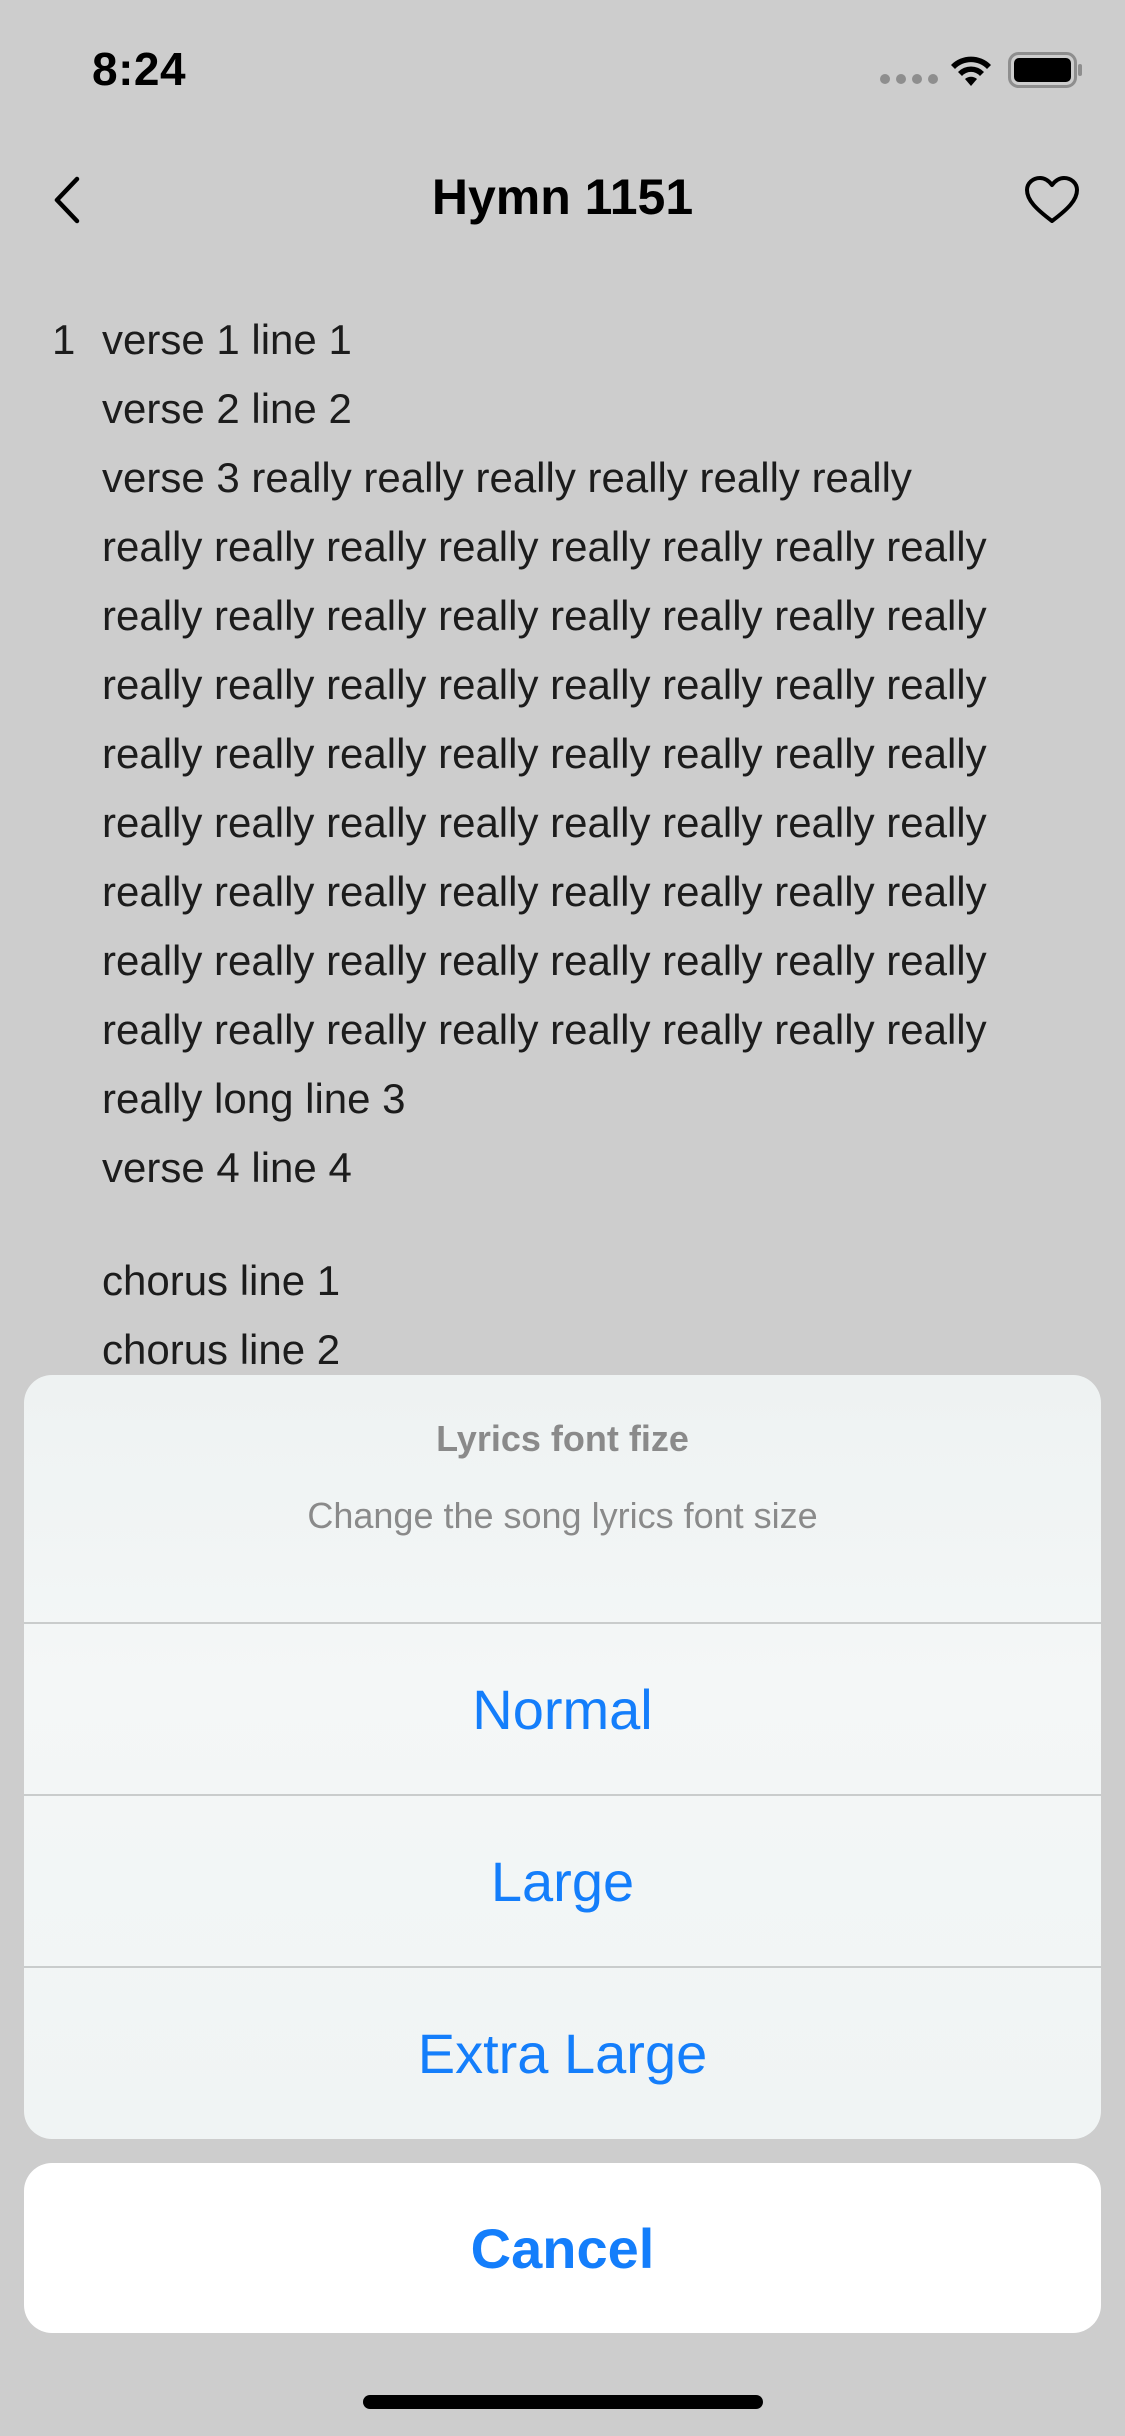 This screenshot has height=2436, width=1125. I want to click on battery-icon, so click(1045, 70).